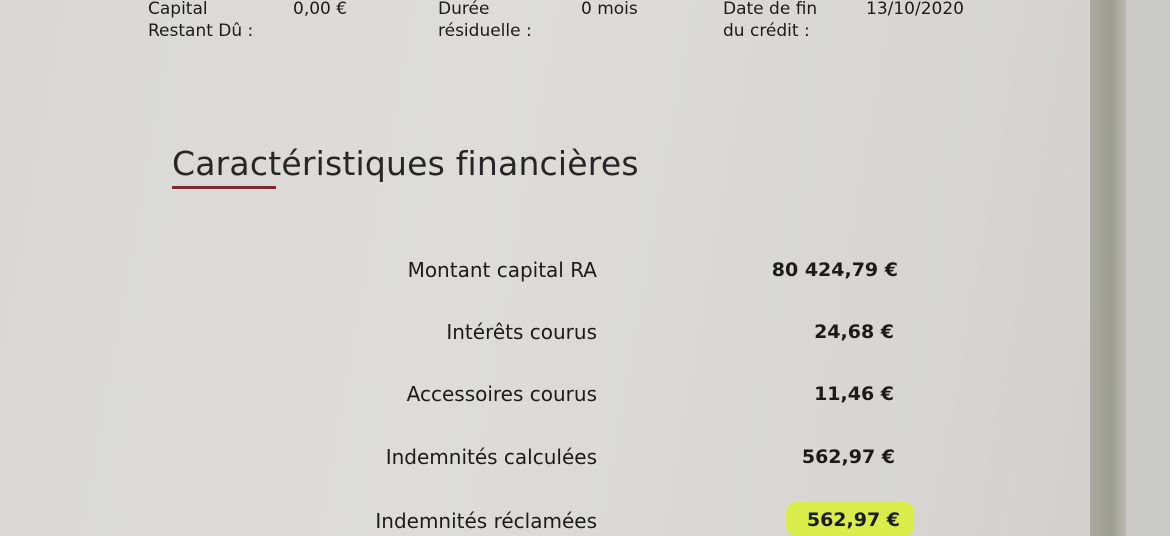  Describe the element at coordinates (464, 9) in the screenshot. I see `duree-label-line1: Durée` at that location.